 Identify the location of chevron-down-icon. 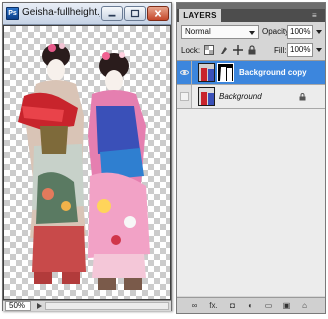
(252, 33).